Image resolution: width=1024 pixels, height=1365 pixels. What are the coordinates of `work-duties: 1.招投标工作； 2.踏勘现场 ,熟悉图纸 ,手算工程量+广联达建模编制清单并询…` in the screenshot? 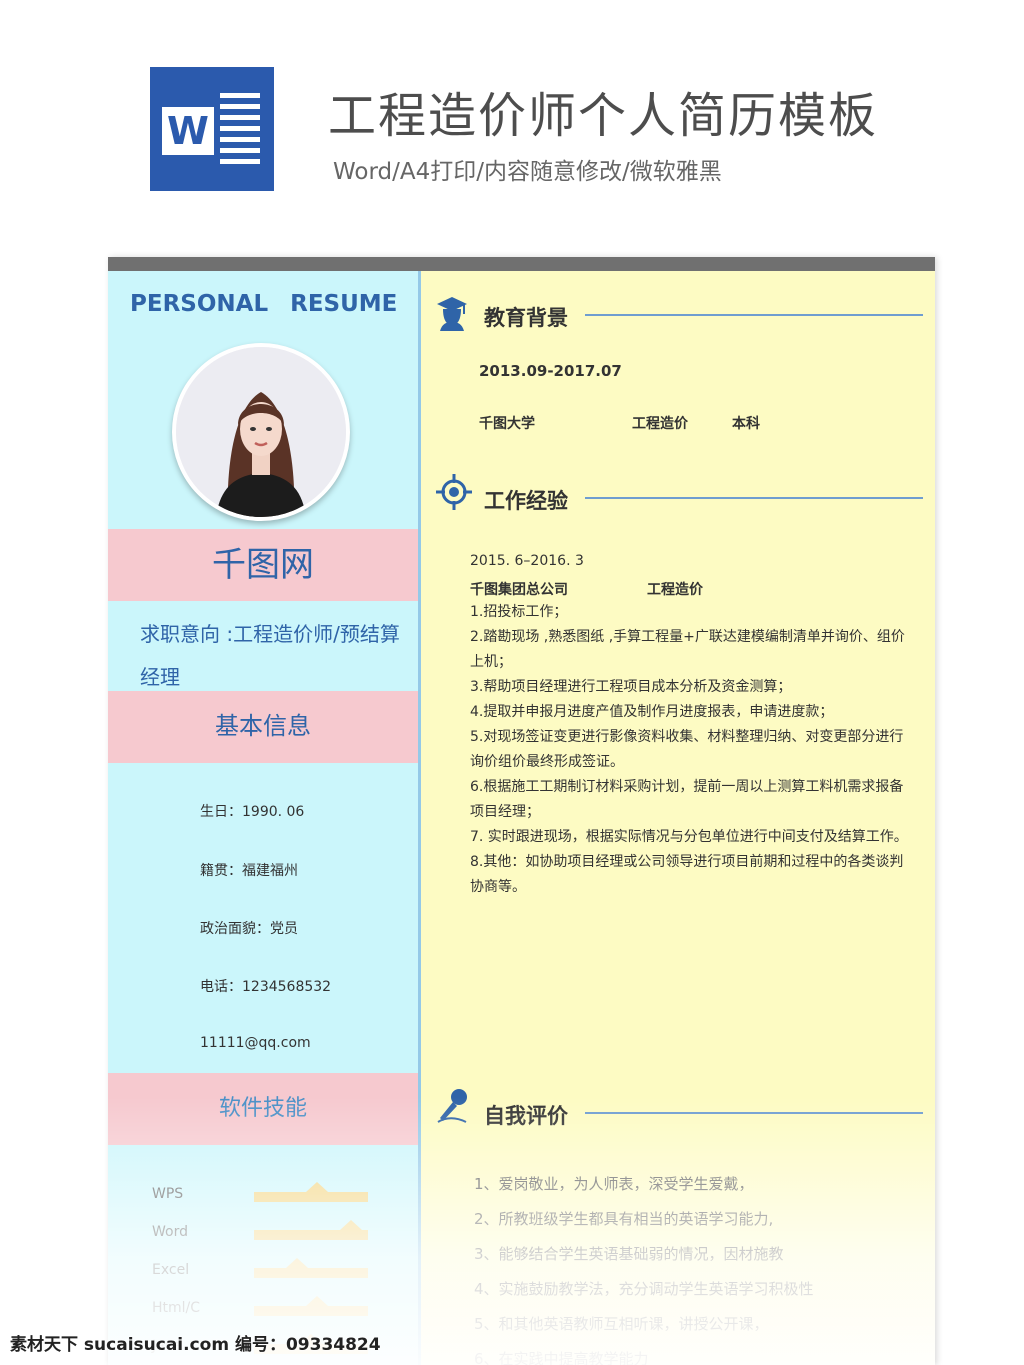 It's located at (690, 750).